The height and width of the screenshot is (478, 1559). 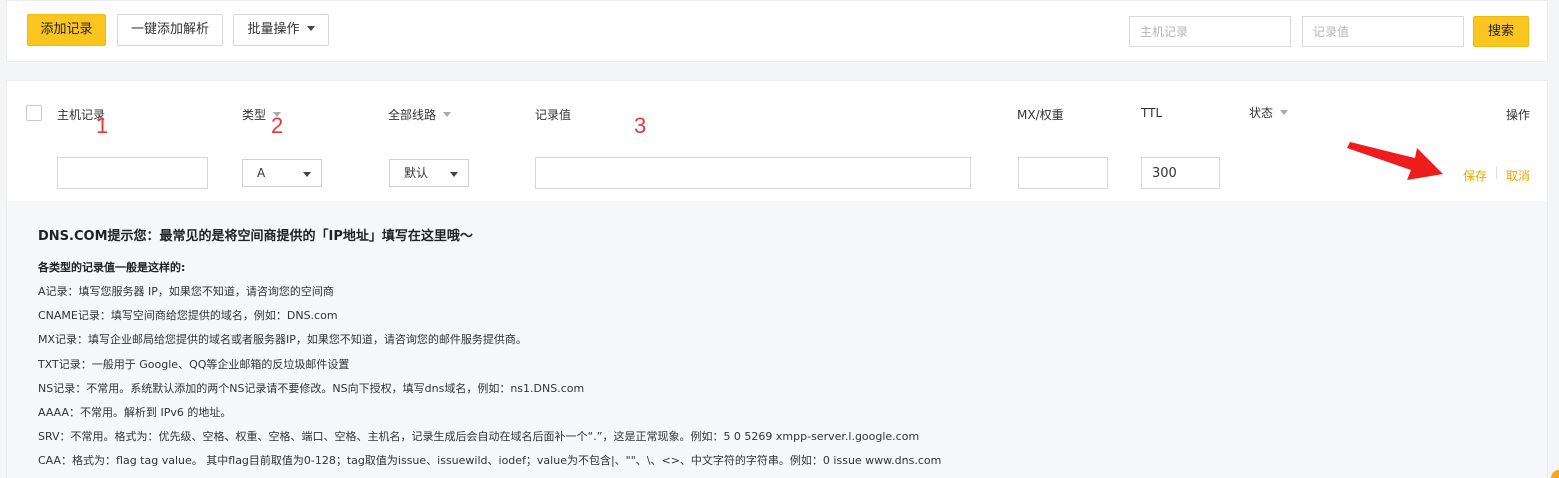 I want to click on line-select: 默认, so click(x=429, y=173).